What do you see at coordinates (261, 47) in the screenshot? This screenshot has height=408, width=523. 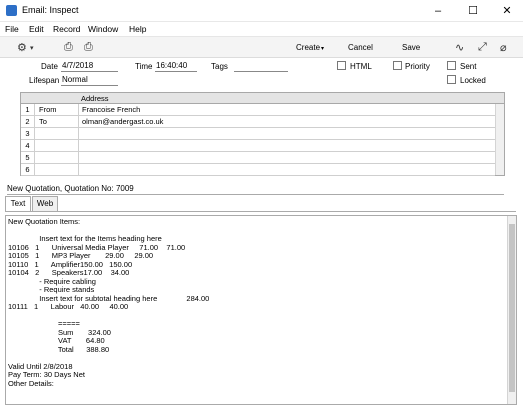 I see `toolbar: ⚙ ▾ ⎙ ⎙ Create ▾ Cancel Save ∿ ⤢ ⌀` at bounding box center [261, 47].